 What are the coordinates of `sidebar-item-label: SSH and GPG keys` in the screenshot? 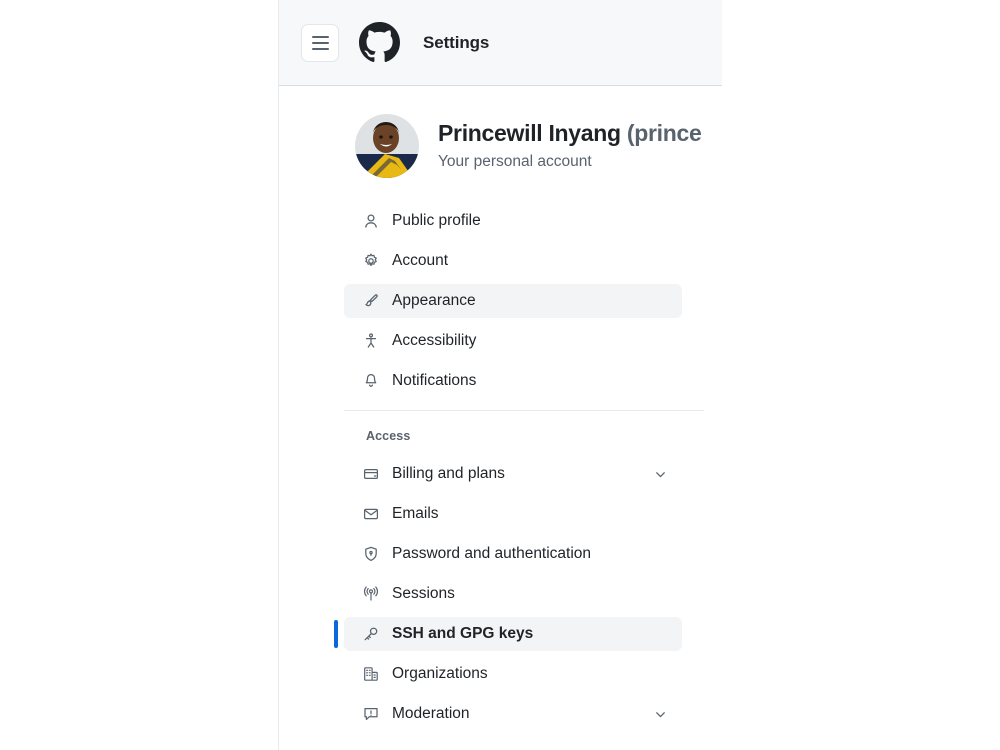 It's located at (463, 633).